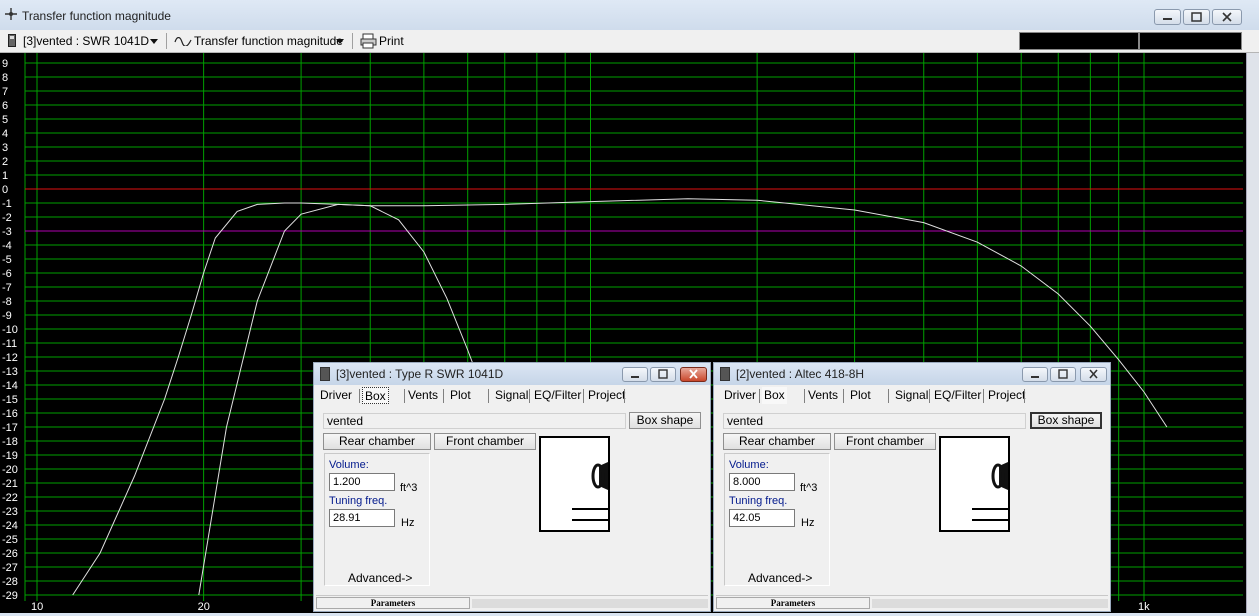 Image resolution: width=1259 pixels, height=616 pixels. I want to click on x-tick-label: 10, so click(37, 607).